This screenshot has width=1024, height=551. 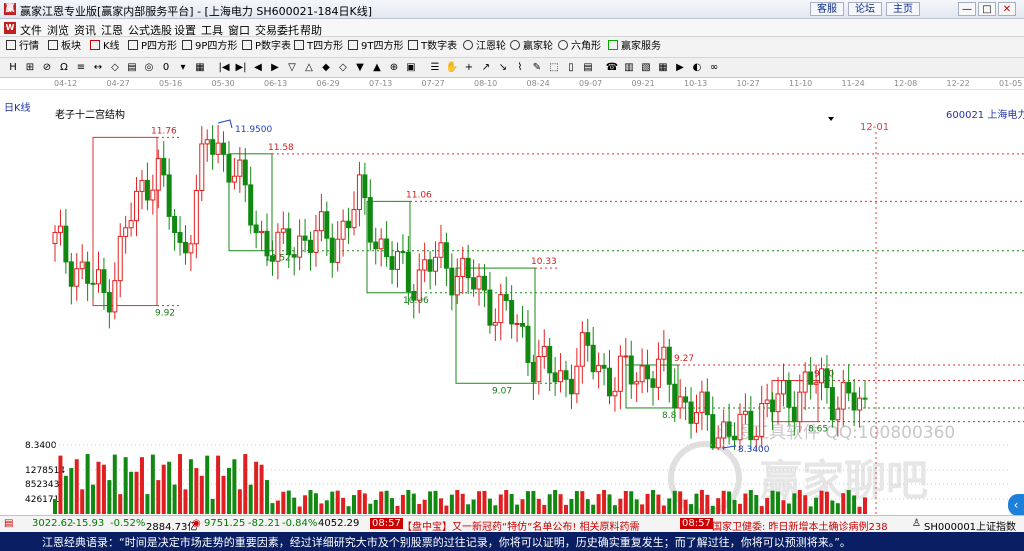 What do you see at coordinates (612, 67) in the screenshot?
I see `tool-icon-34: ☎` at bounding box center [612, 67].